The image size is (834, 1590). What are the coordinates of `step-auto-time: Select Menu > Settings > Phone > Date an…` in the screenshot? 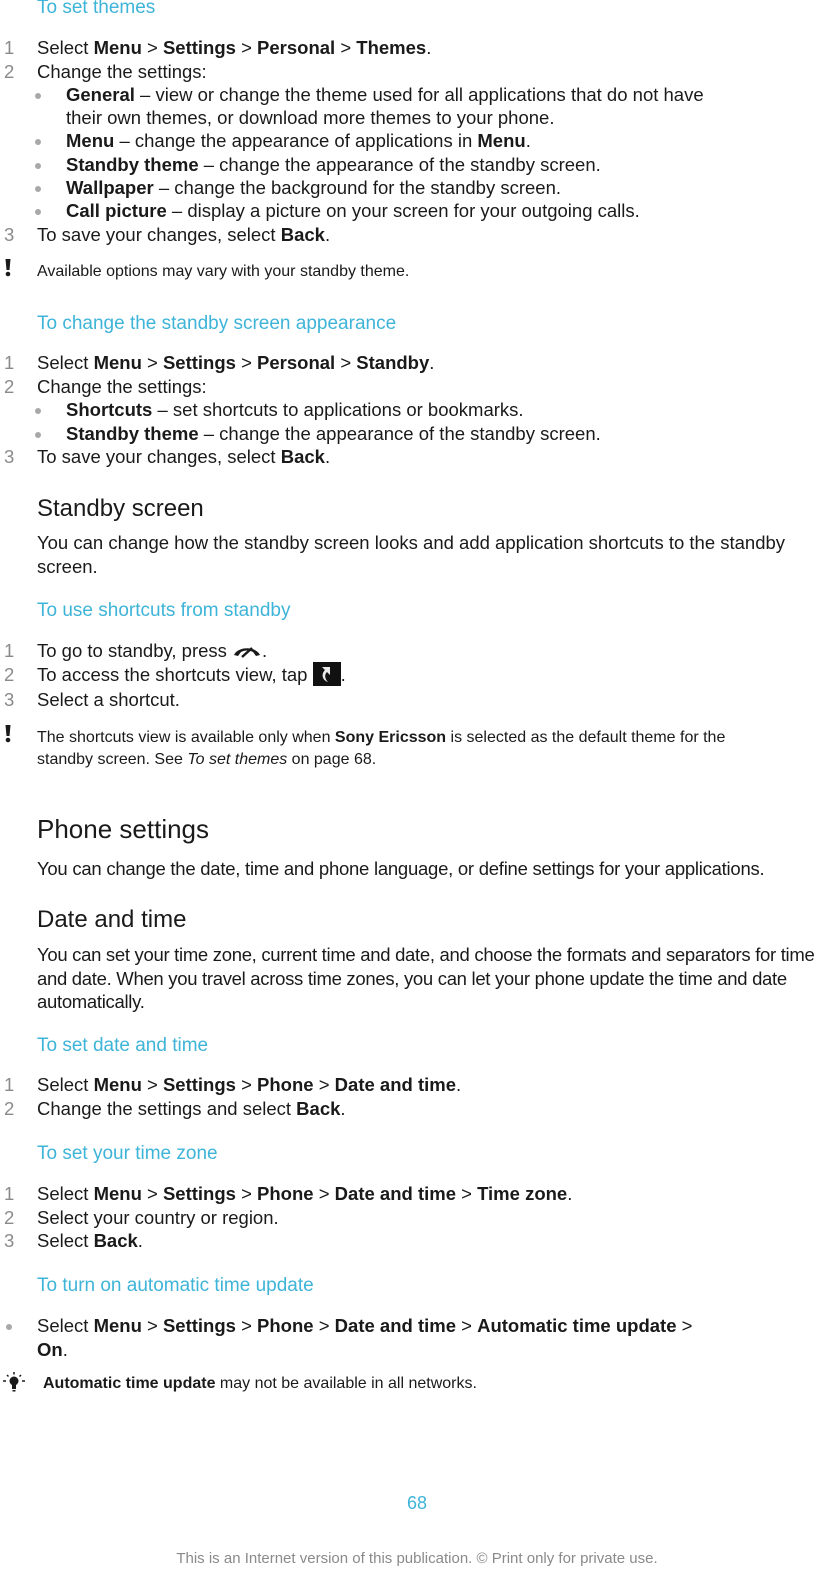 It's located at (365, 1325).